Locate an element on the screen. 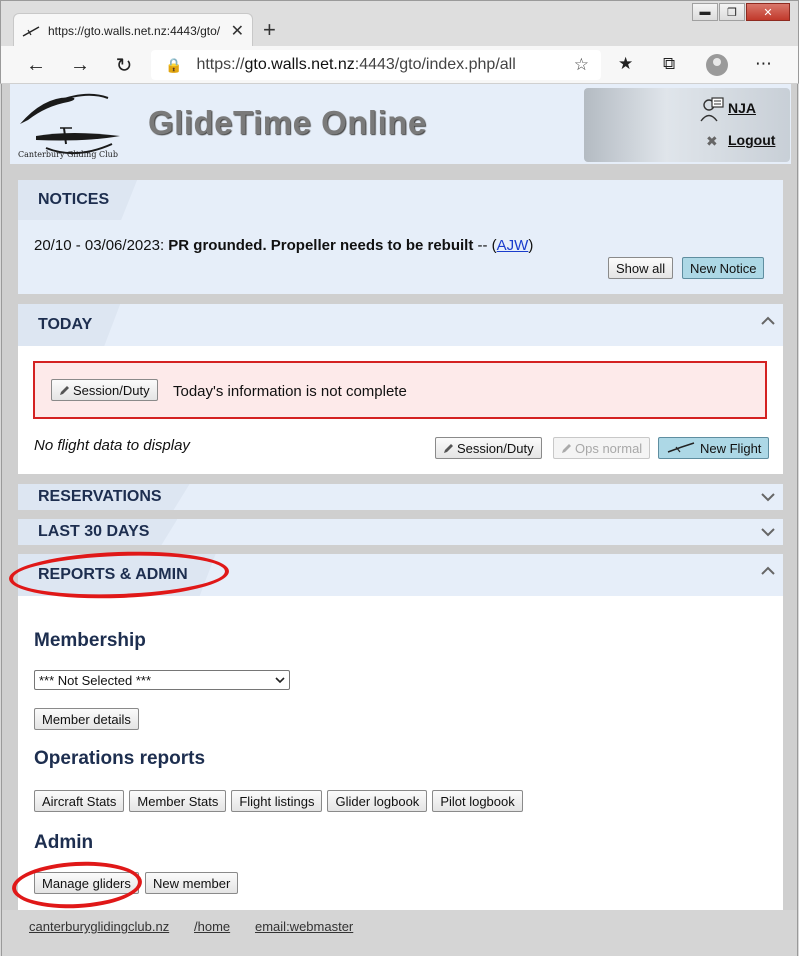  member-select-value: *** Not Selected *** is located at coordinates (95, 680).